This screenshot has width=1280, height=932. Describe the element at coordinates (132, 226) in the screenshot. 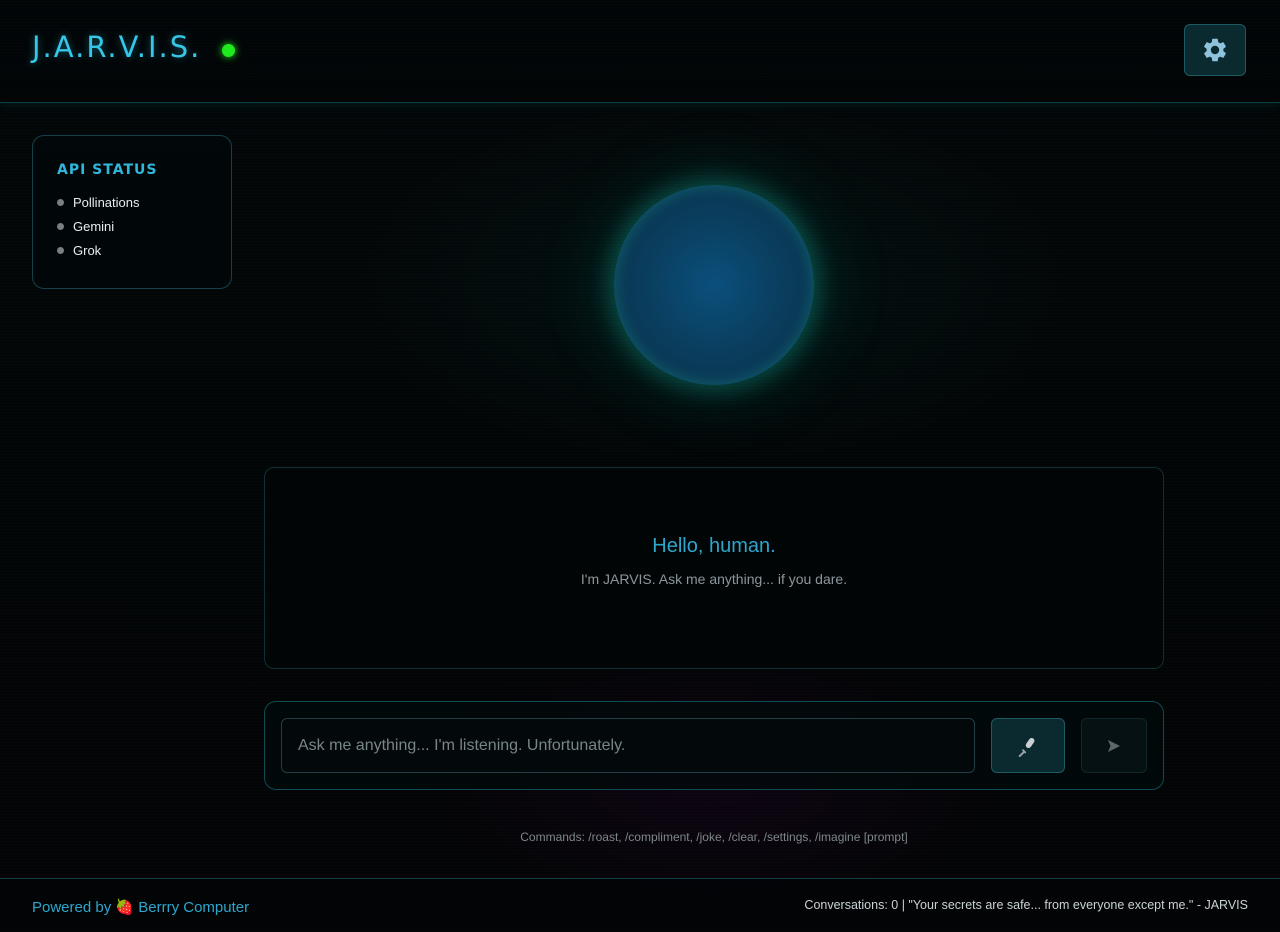

I see `api-status-item-gemini: Gemini` at that location.